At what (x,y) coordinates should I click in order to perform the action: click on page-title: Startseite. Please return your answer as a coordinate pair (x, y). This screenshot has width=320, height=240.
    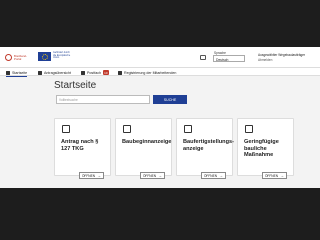
    Looking at the image, I should click on (75, 85).